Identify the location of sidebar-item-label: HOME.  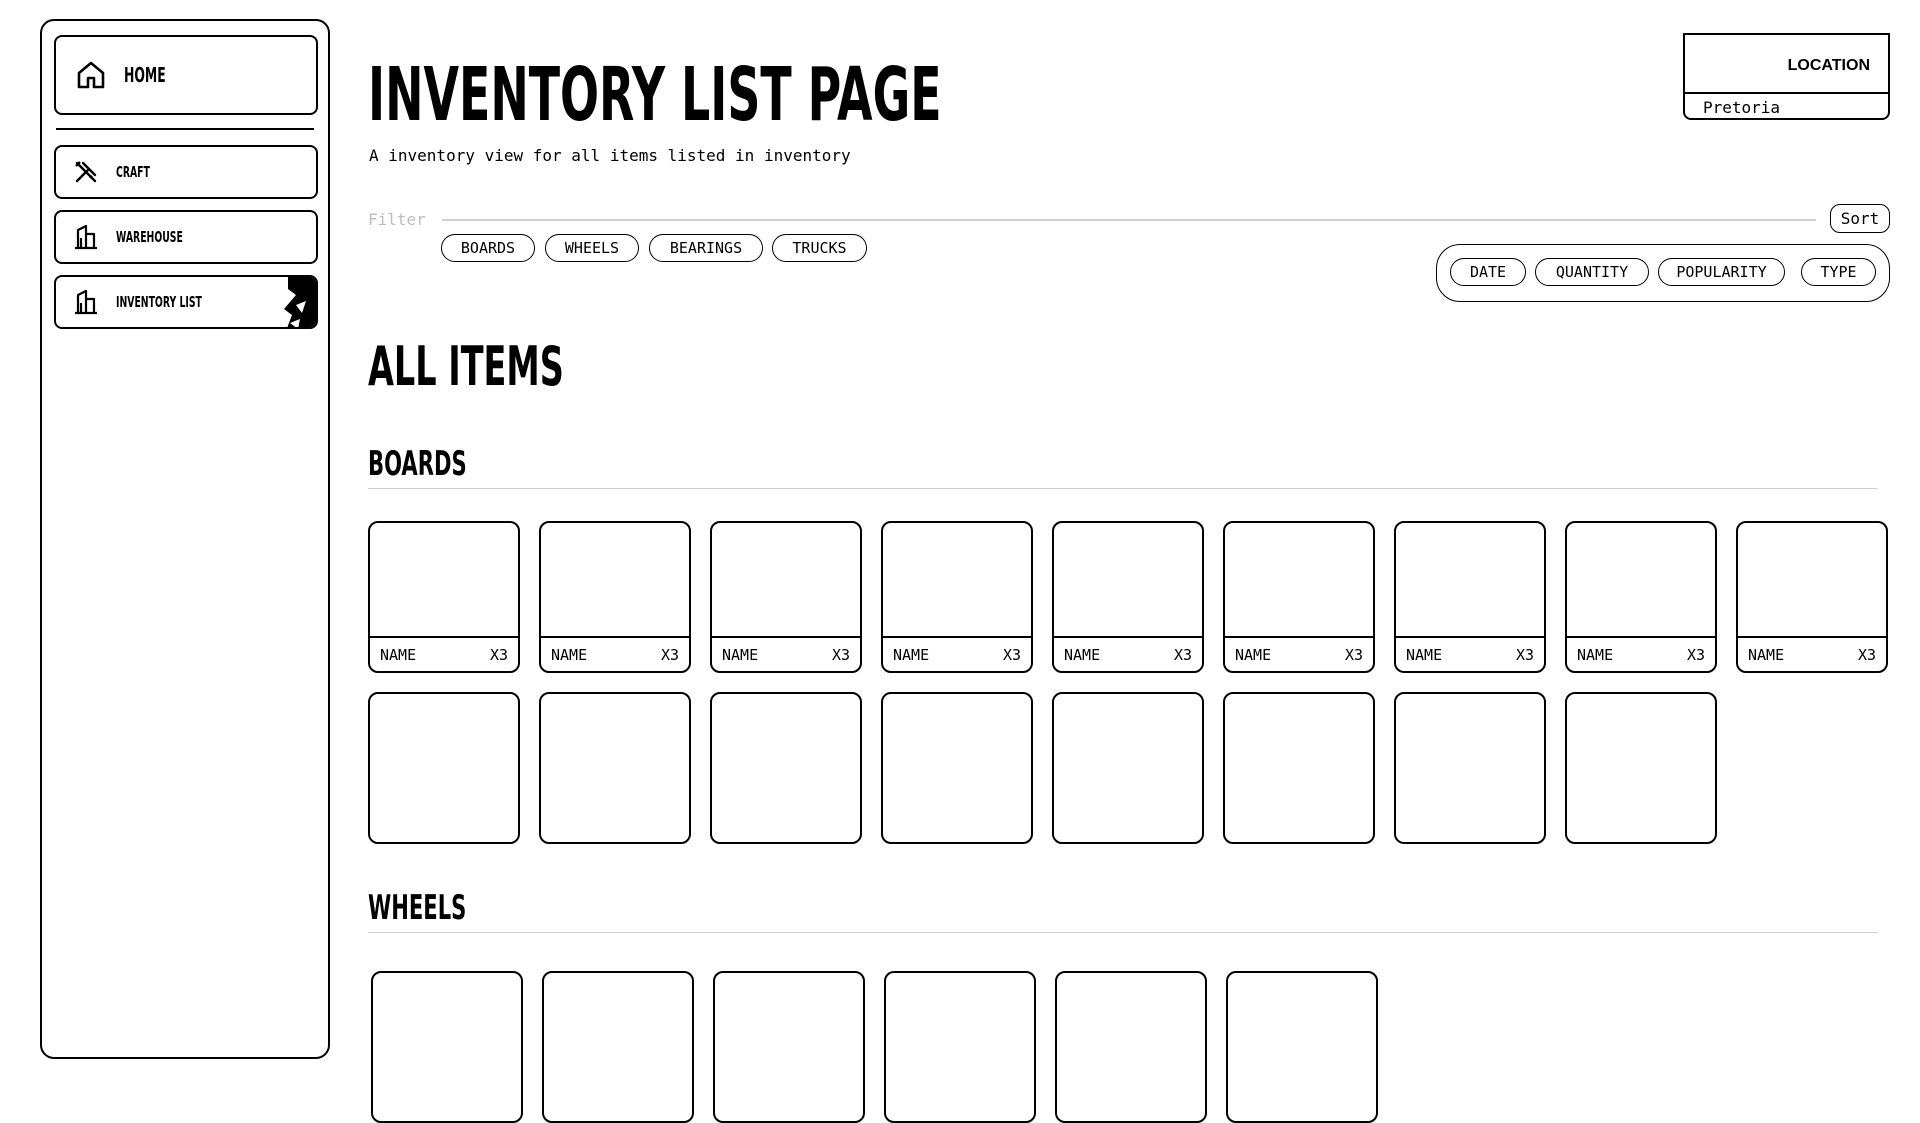
(145, 75).